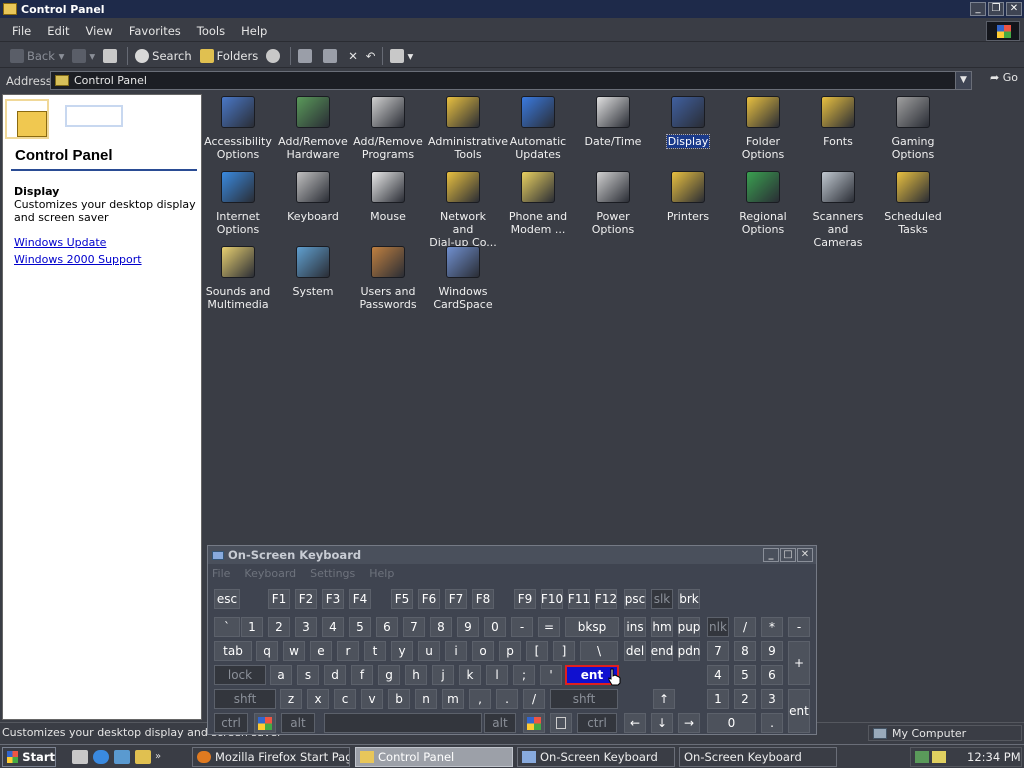 This screenshot has height=768, width=1024. I want to click on key-r5k12: ., so click(772, 723).